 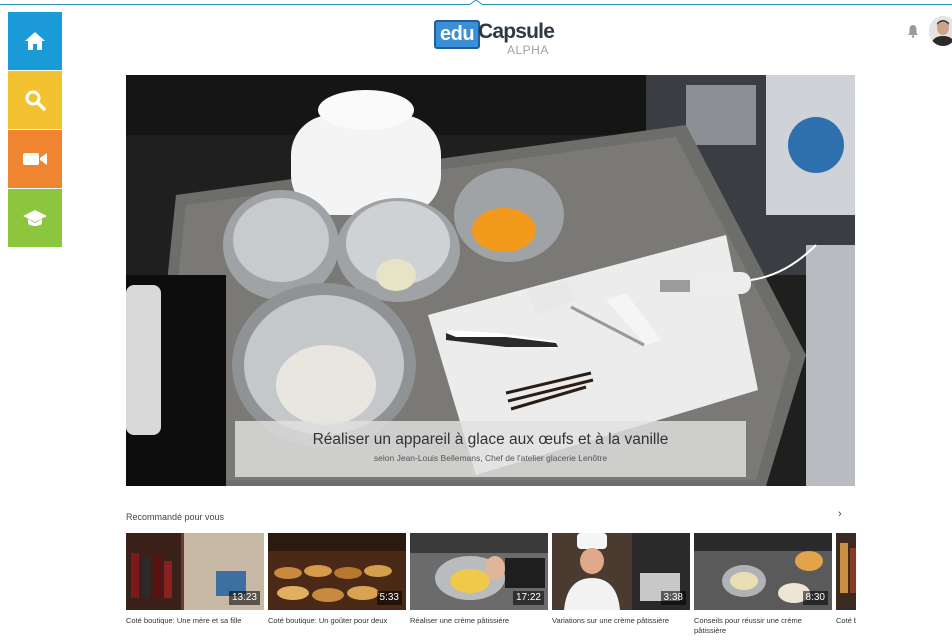 I want to click on video-thumbnail: 5:33, so click(x=337, y=571).